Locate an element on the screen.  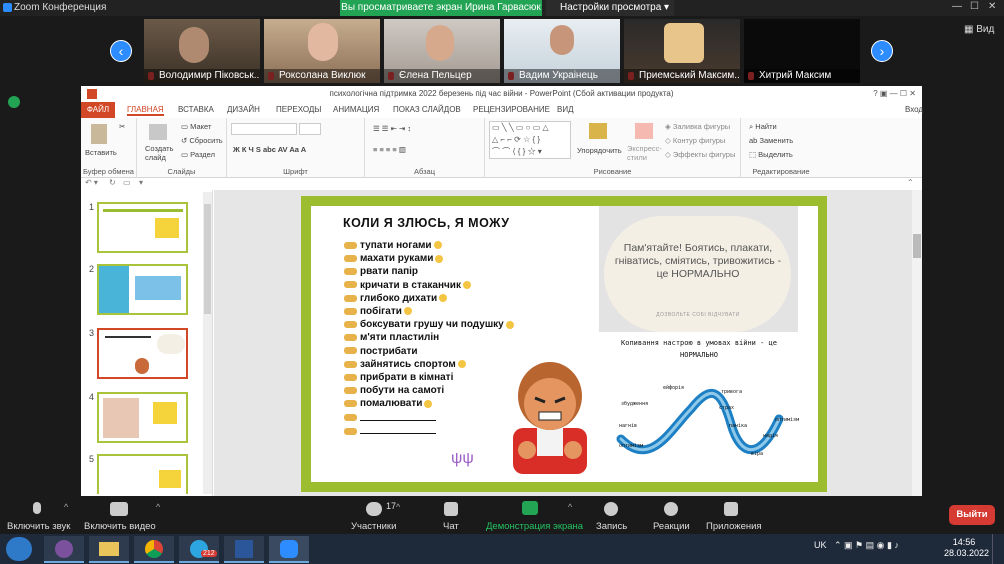
next-page-button: › is located at coordinates (882, 51).